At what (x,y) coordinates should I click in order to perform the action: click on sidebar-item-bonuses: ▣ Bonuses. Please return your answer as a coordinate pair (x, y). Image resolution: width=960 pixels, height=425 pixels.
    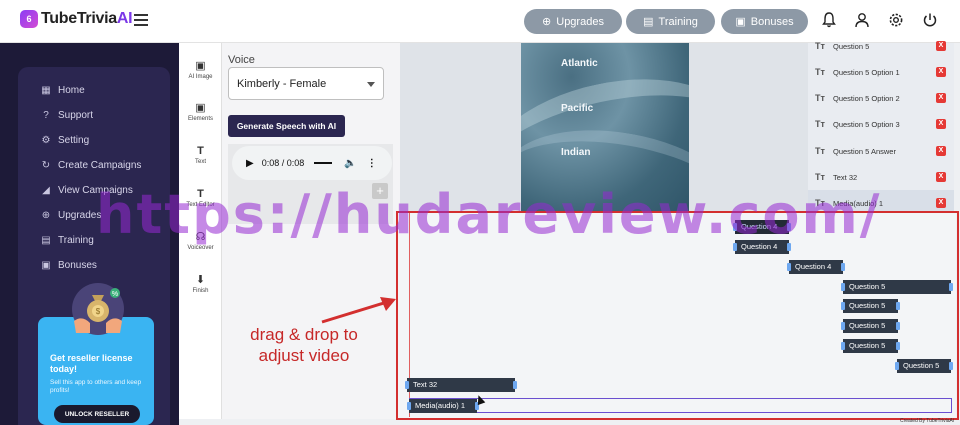
    Looking at the image, I should click on (68, 265).